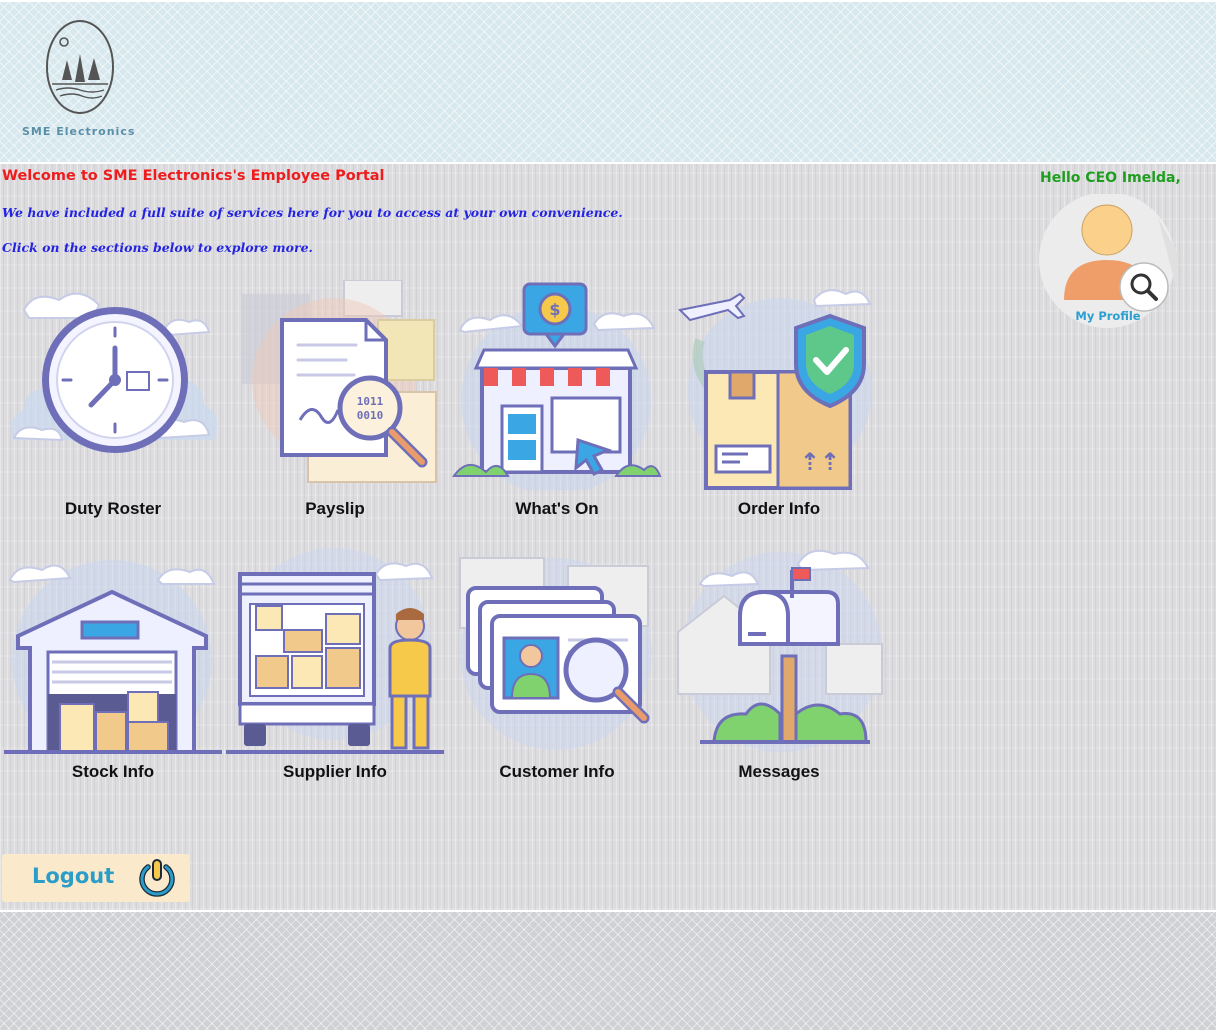 The image size is (1216, 1030). I want to click on tile-stock-info: Stock Info, so click(113, 662).